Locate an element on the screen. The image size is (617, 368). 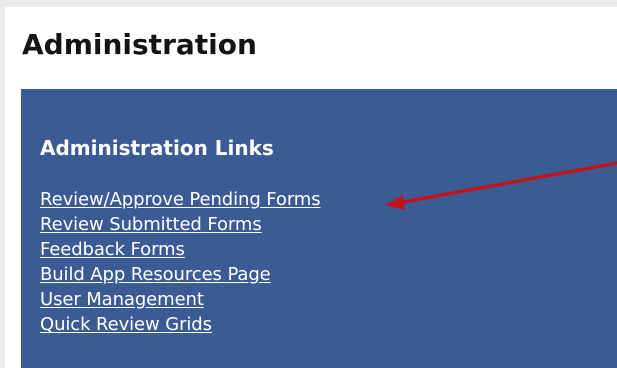
page-title: Administration is located at coordinates (139, 44).